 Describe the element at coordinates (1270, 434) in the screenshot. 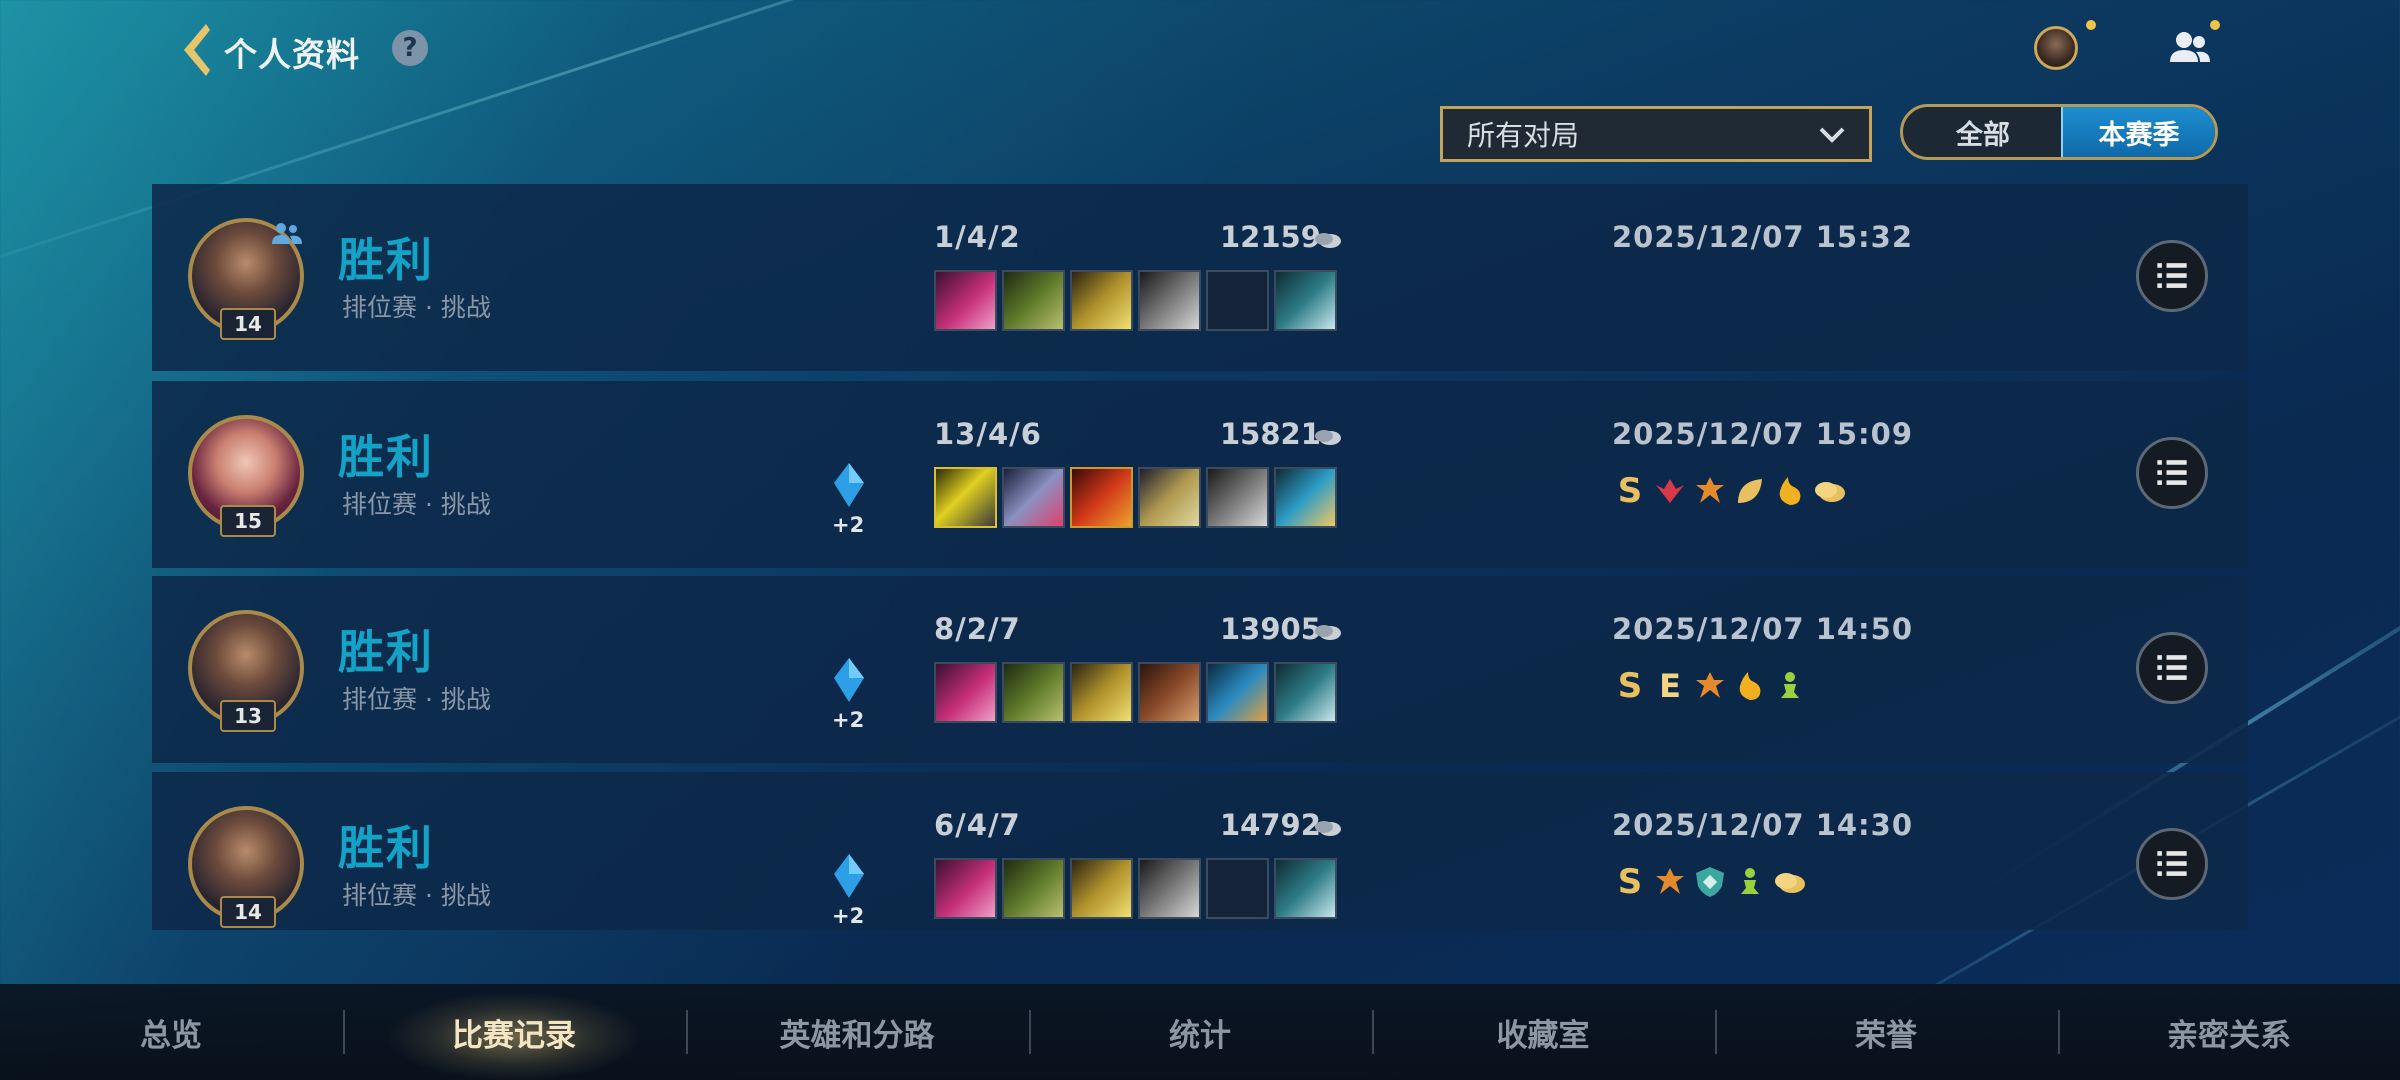

I see `gold-amount: 15821` at that location.